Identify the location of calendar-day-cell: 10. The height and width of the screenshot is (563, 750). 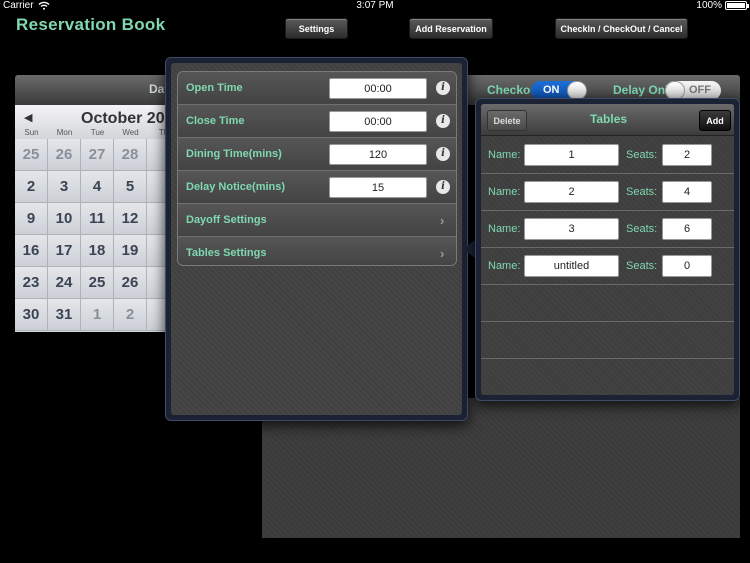
(64, 219).